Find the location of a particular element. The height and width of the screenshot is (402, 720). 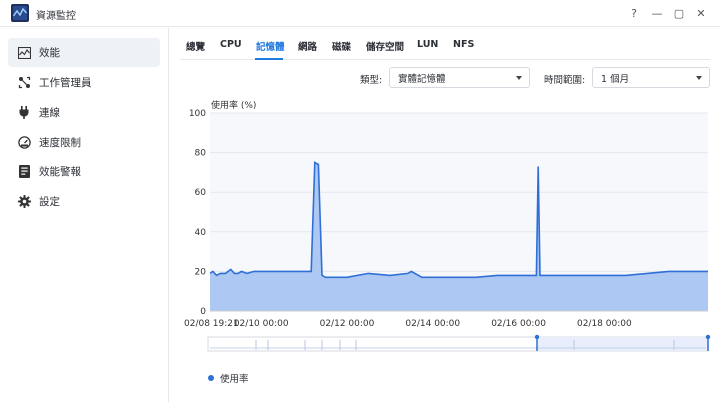

y-tick-label: 80 is located at coordinates (201, 154).